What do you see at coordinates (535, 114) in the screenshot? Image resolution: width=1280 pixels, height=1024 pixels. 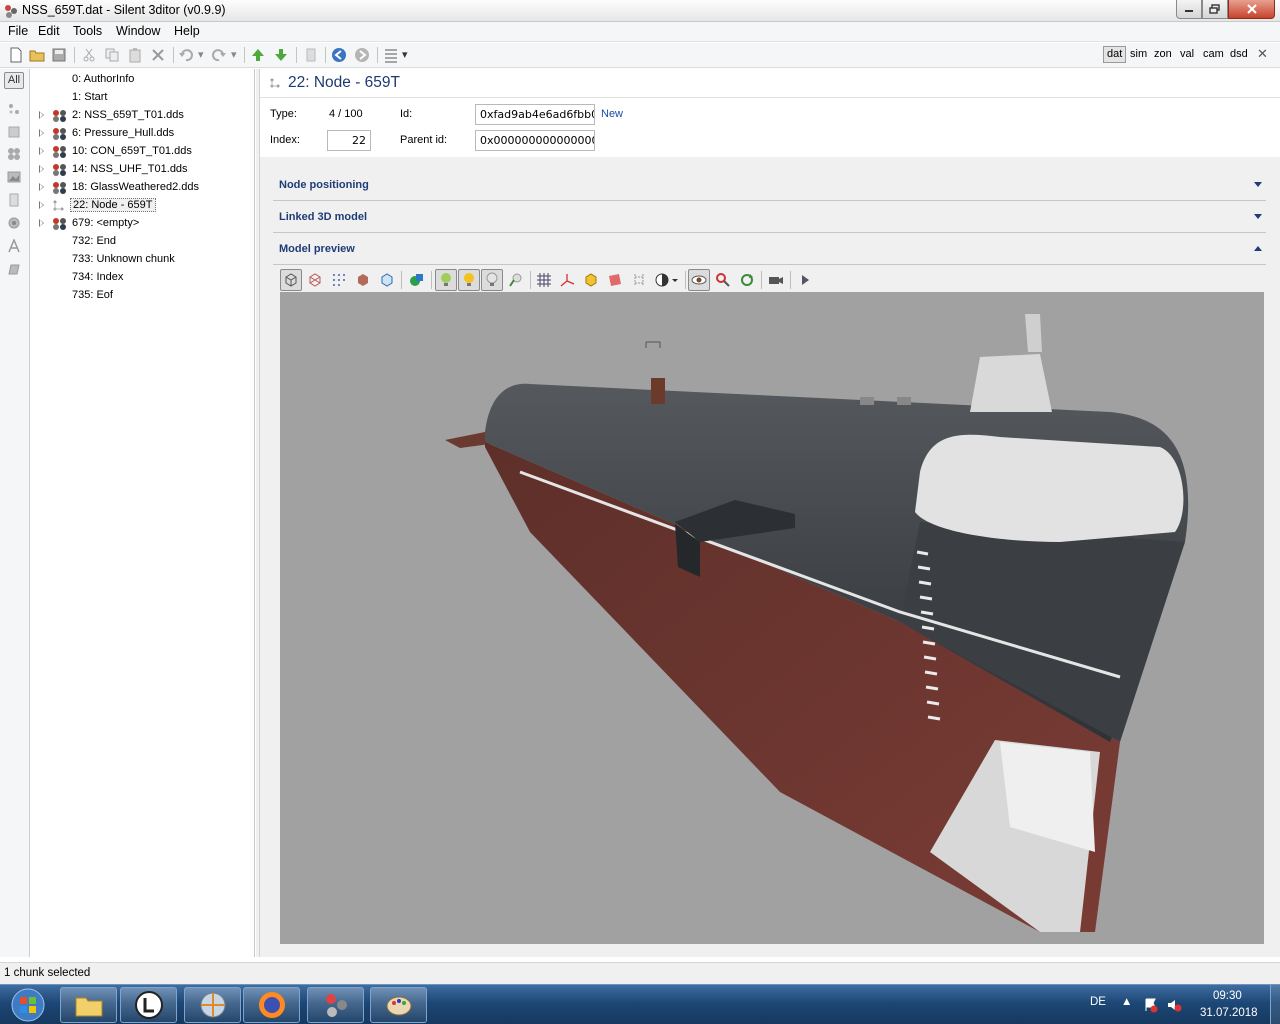 I see `id-field: 0xfad9ab4e6ad6fbb0` at bounding box center [535, 114].